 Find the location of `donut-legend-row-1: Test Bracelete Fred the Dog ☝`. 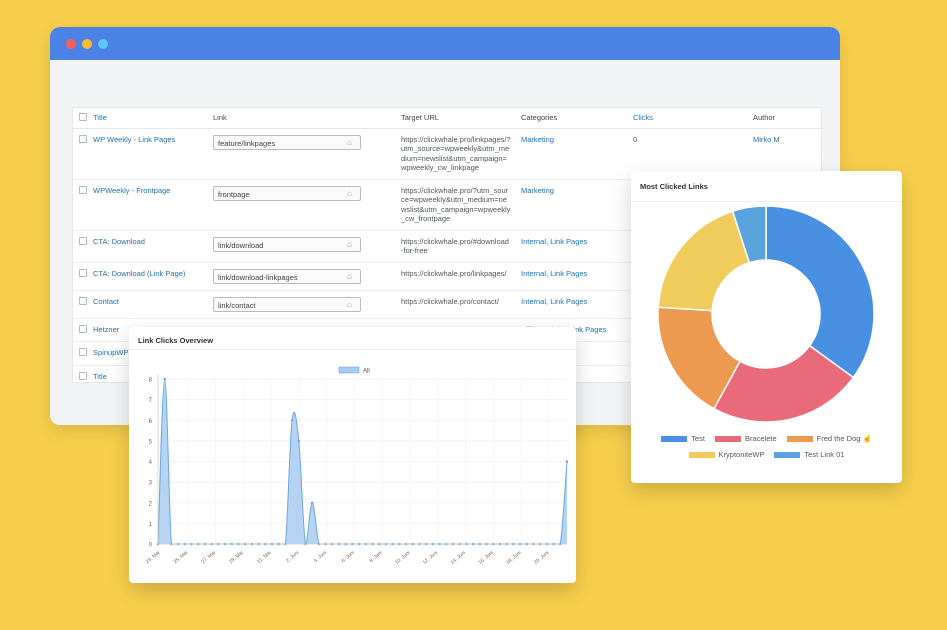

donut-legend-row-1: Test Bracelete Fred the Dog ☝ is located at coordinates (766, 438).